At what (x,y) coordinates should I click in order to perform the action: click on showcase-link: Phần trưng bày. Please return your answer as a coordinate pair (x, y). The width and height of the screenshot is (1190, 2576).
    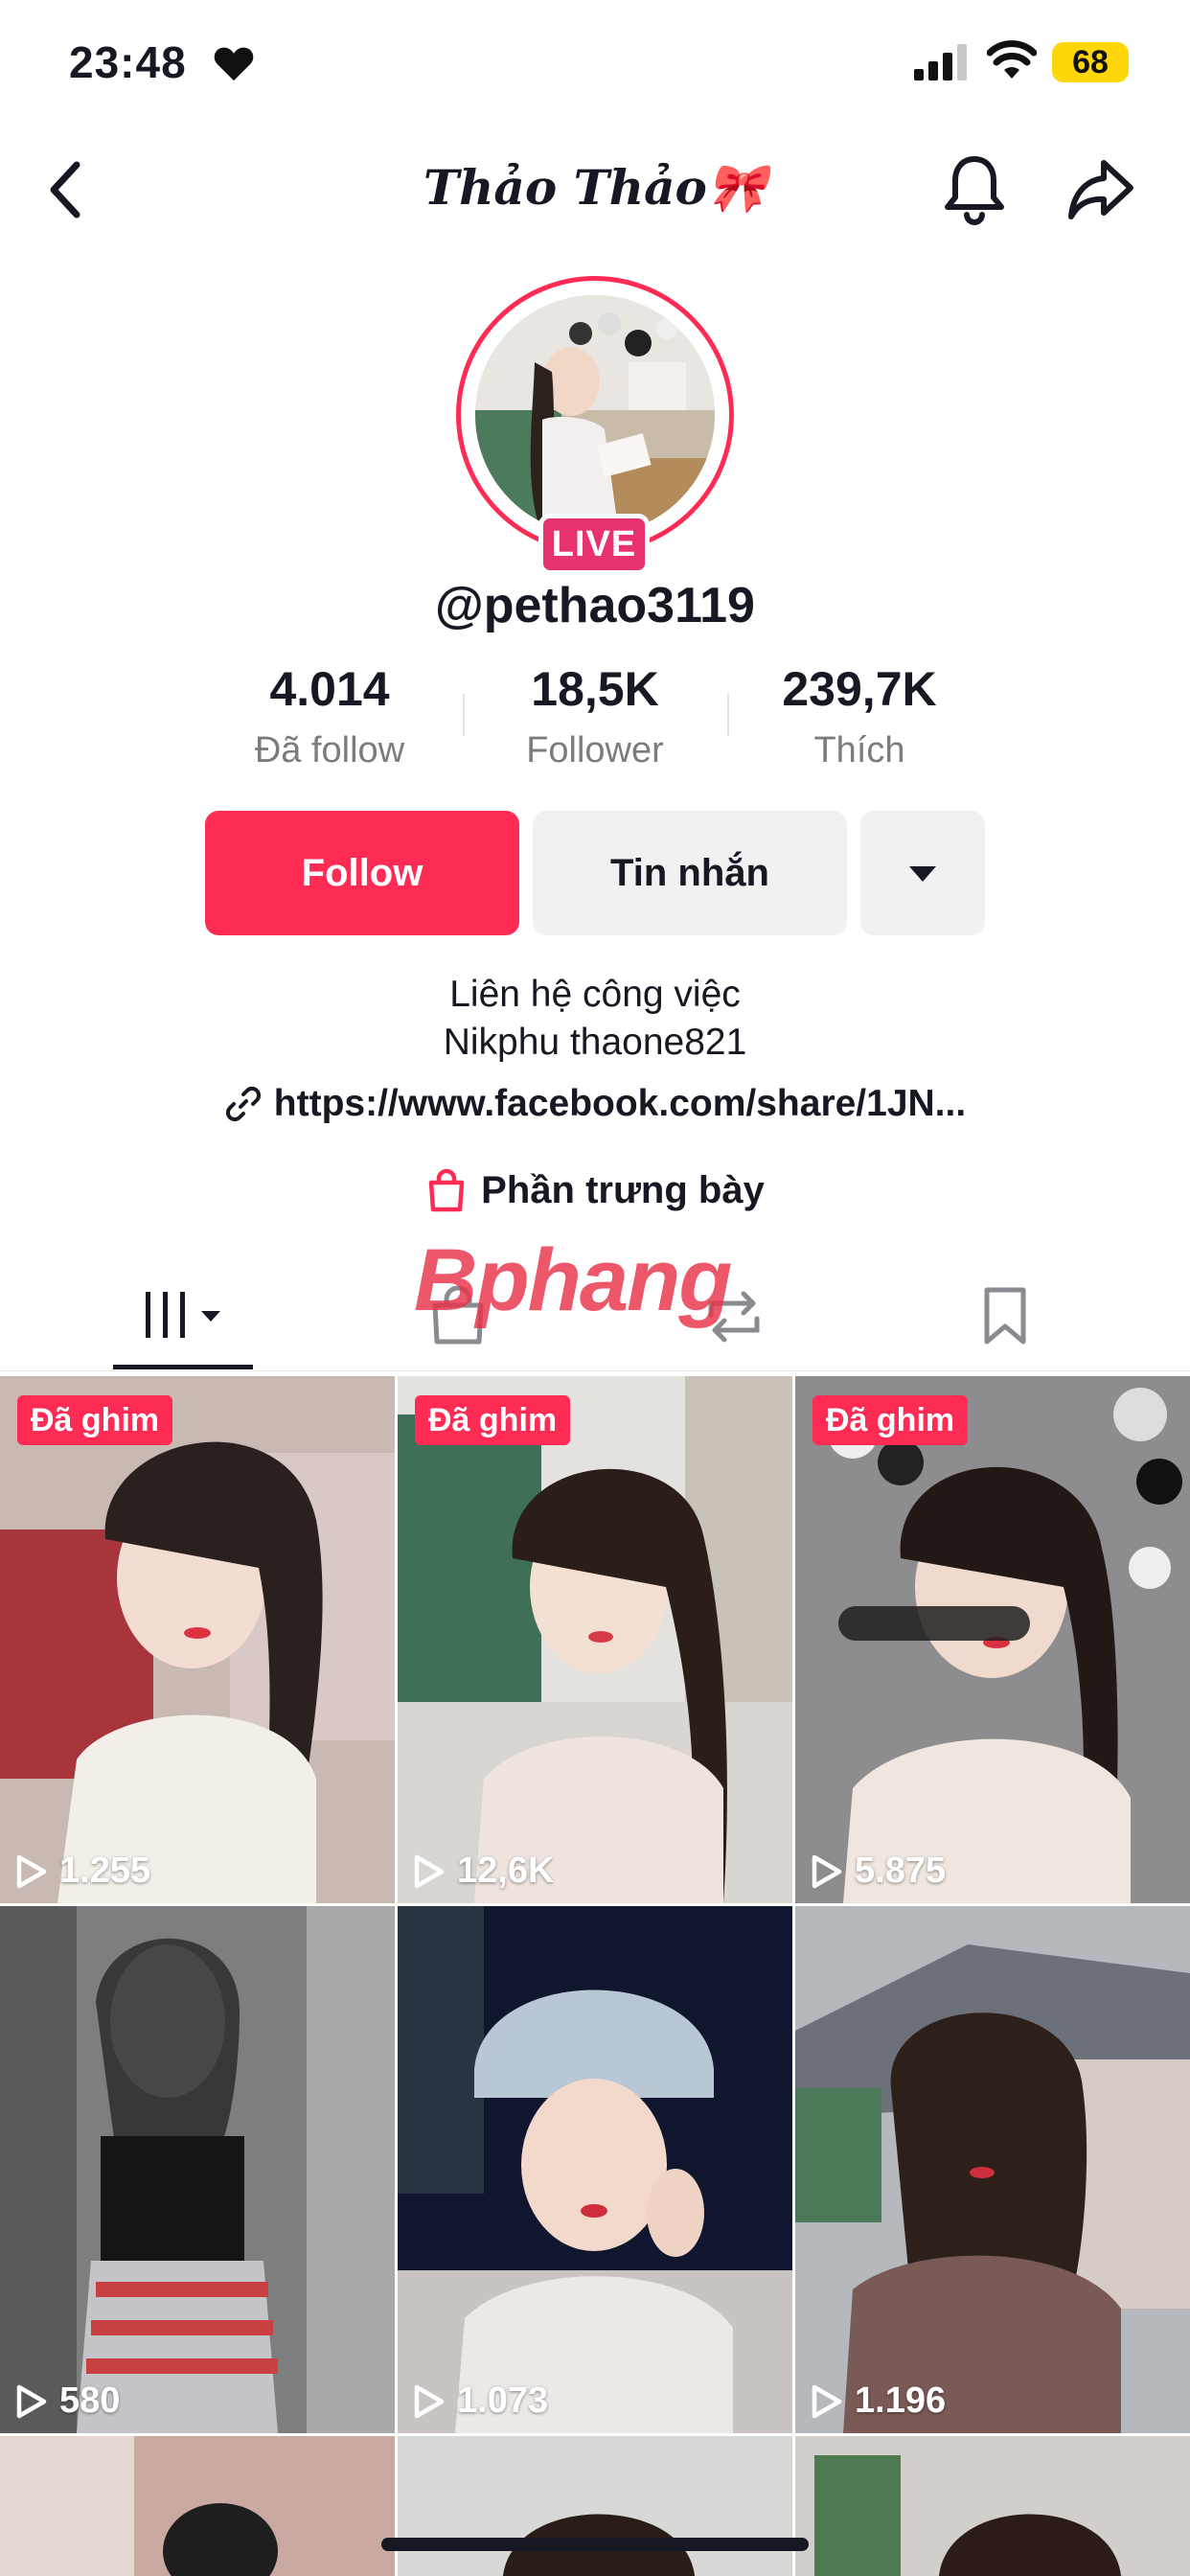
    Looking at the image, I should click on (595, 1190).